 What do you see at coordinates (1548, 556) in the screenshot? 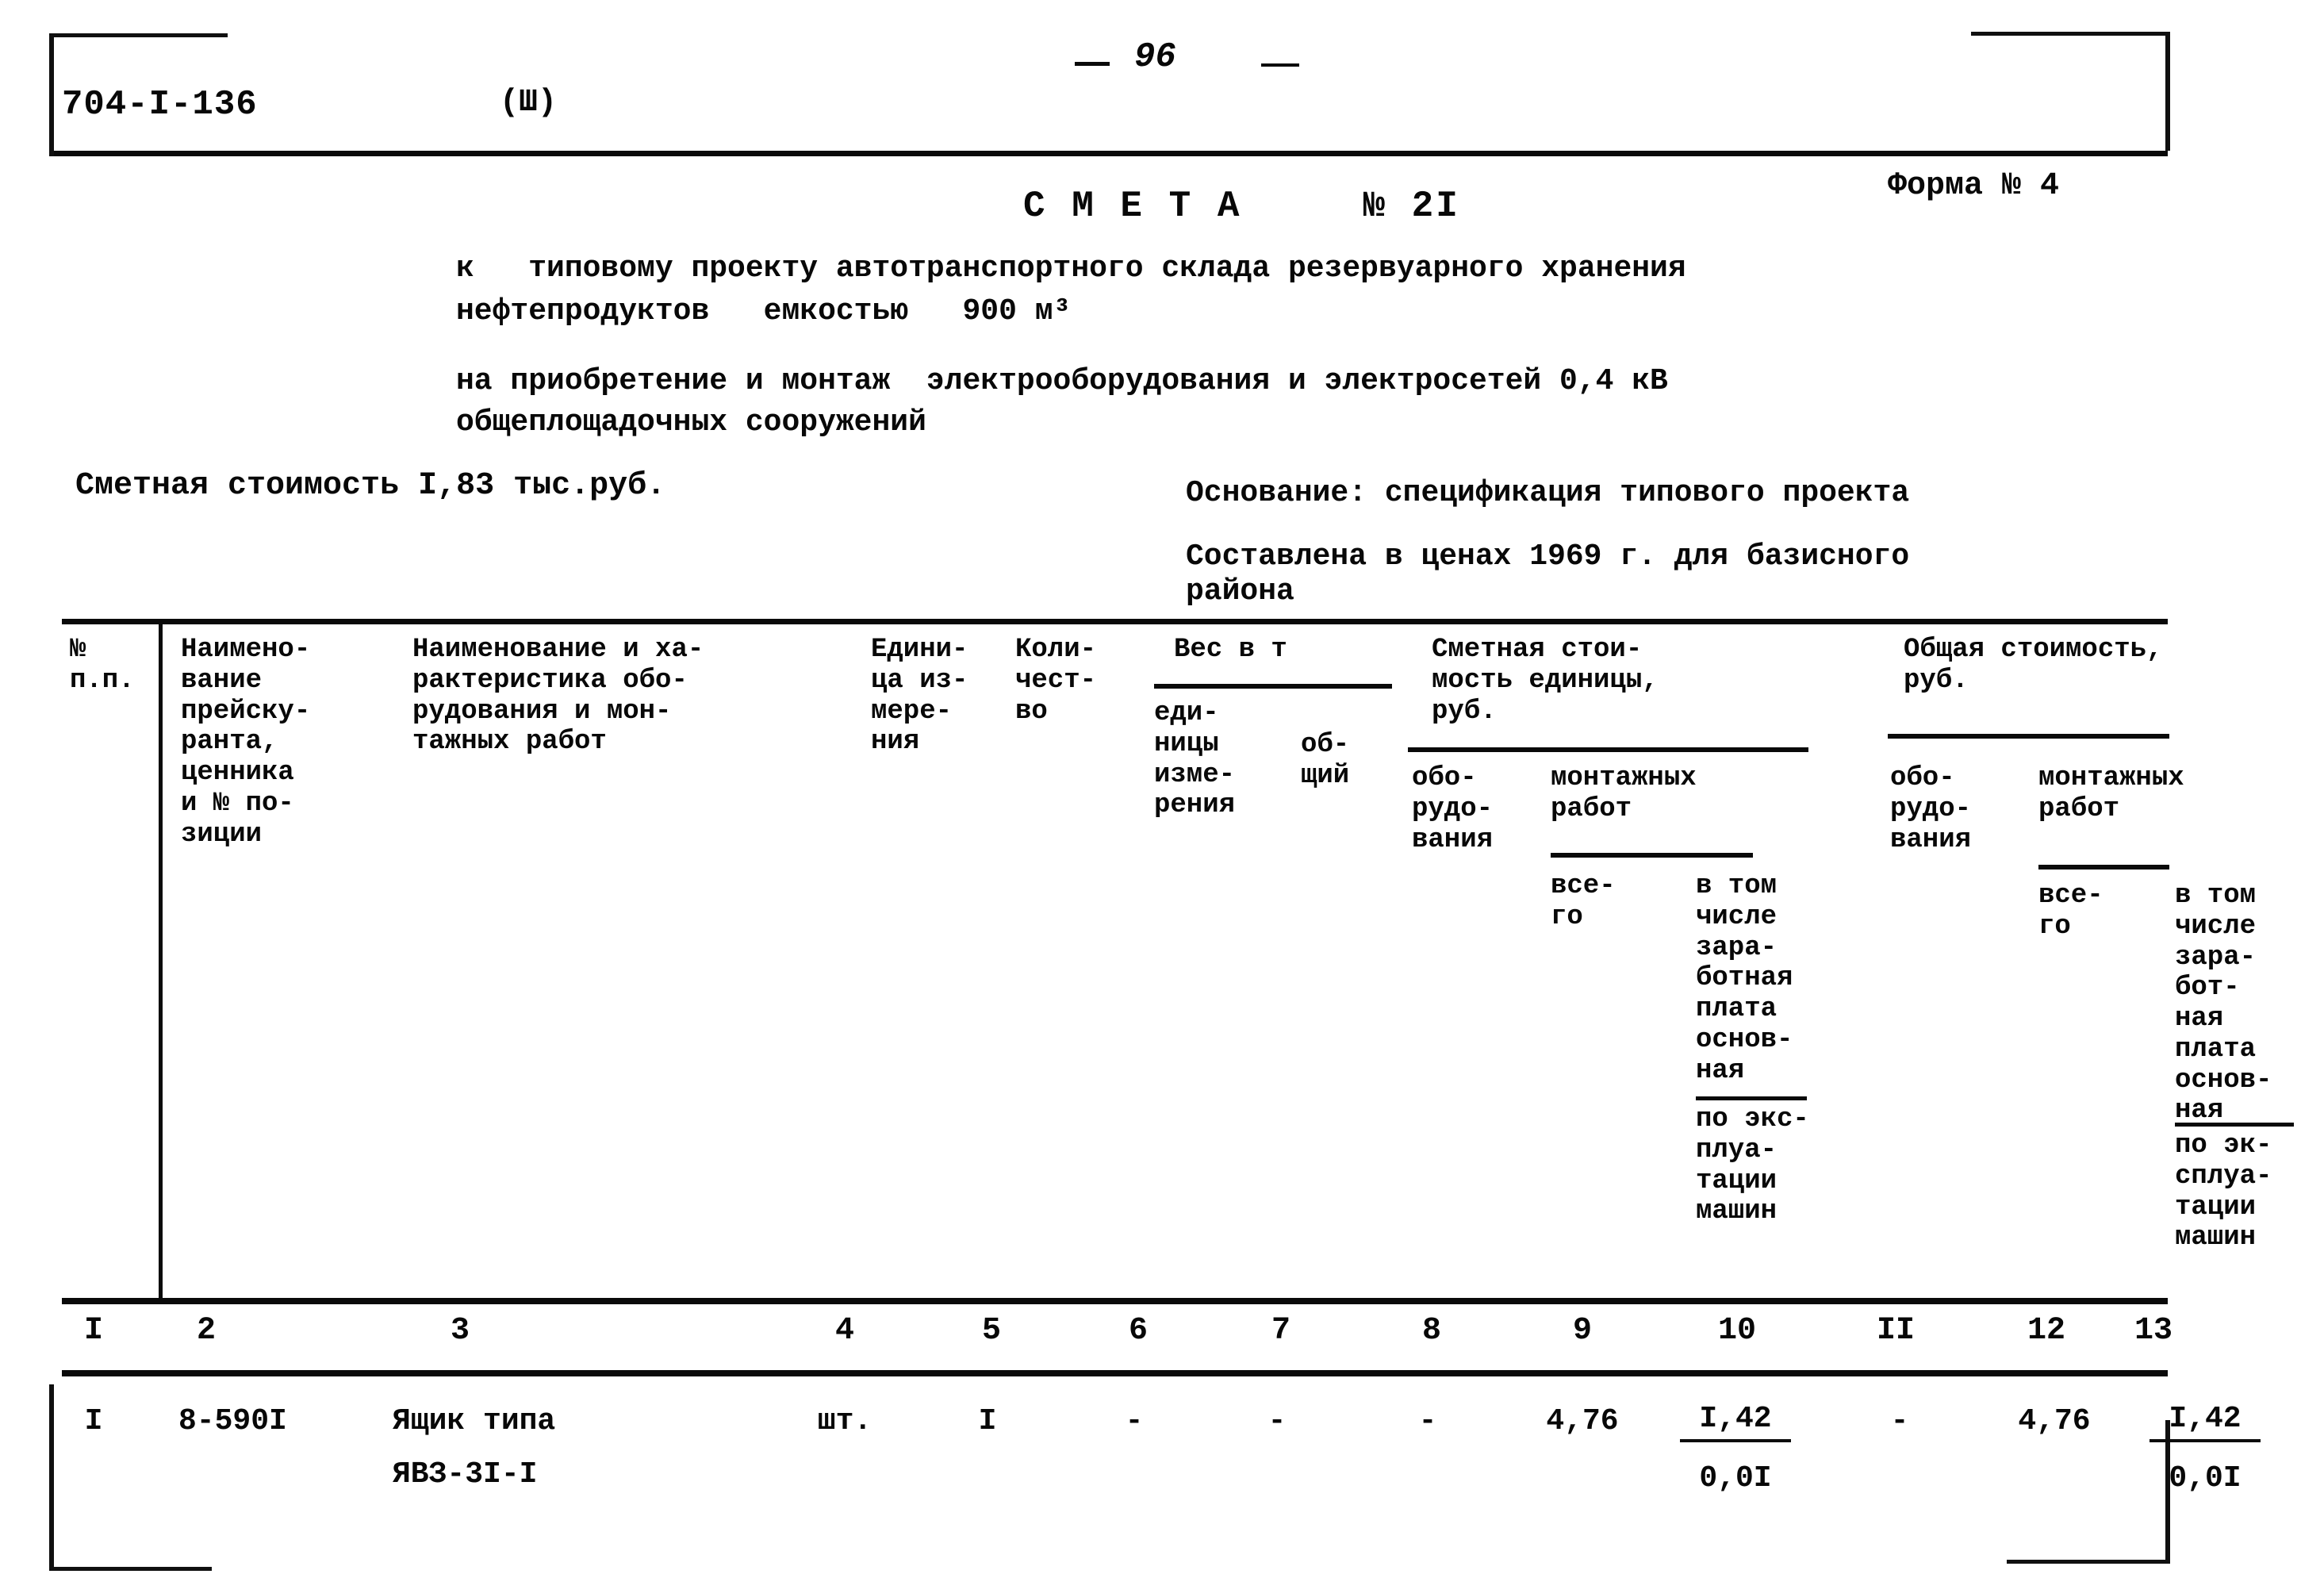
I see `prices-year-line-1: Составлена в ценах 1969 г. для базисного` at bounding box center [1548, 556].